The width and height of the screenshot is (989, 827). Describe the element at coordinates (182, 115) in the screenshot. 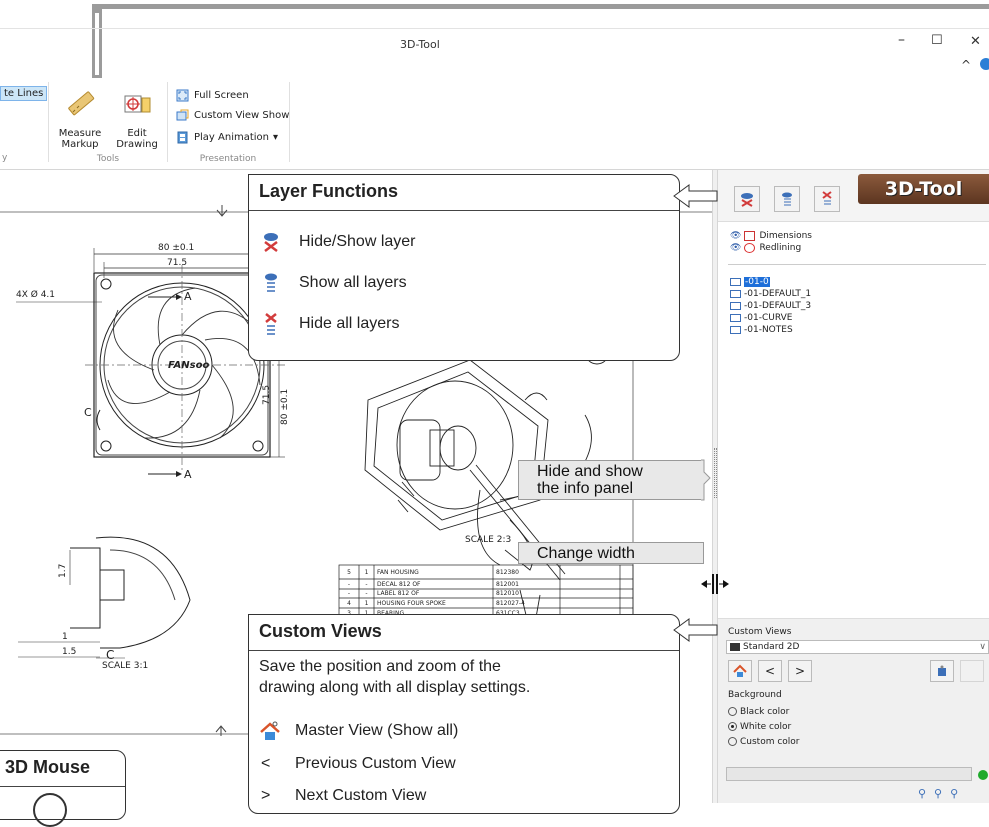

I see `custom-view-show-icon` at that location.